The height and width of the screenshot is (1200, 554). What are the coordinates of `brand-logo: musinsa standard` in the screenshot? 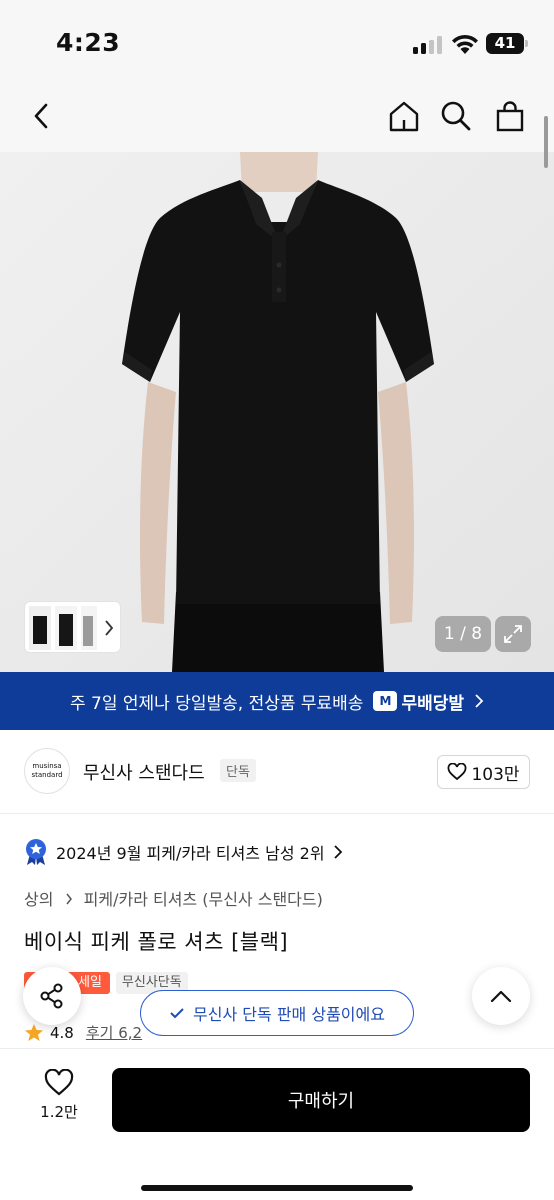 It's located at (47, 771).